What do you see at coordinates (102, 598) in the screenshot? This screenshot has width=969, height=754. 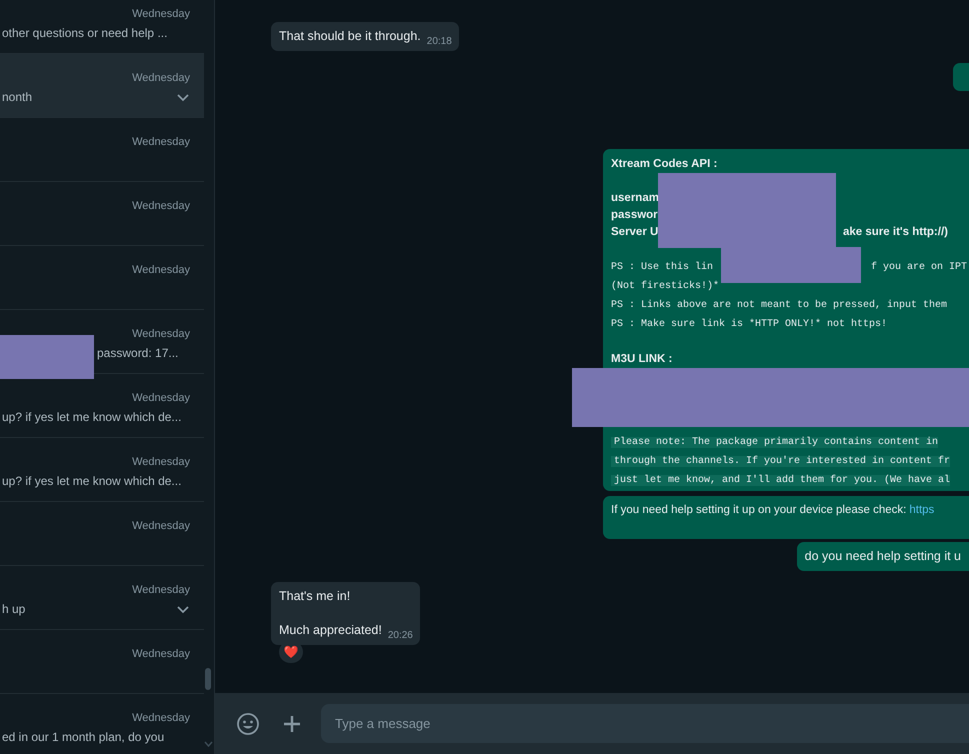 I see `chat-list-item: Wednesday h up` at bounding box center [102, 598].